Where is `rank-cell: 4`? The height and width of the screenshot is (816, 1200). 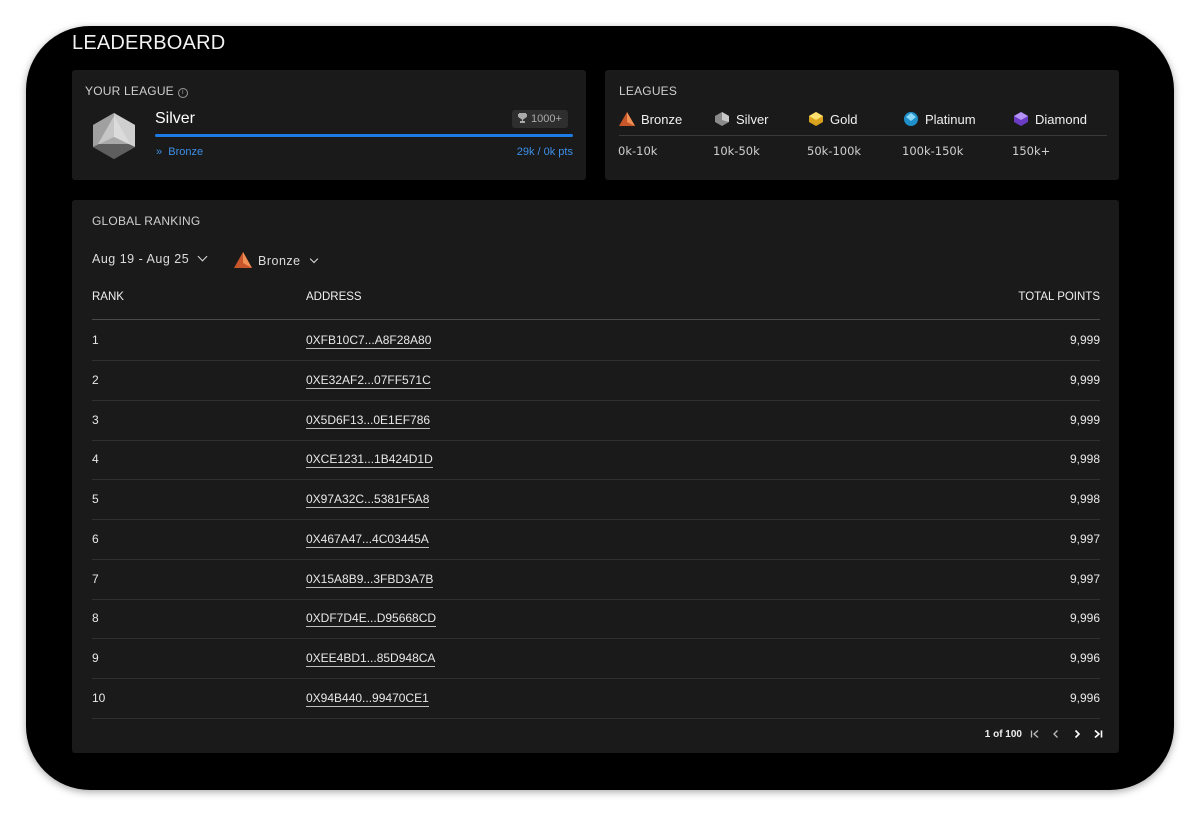 rank-cell: 4 is located at coordinates (95, 459).